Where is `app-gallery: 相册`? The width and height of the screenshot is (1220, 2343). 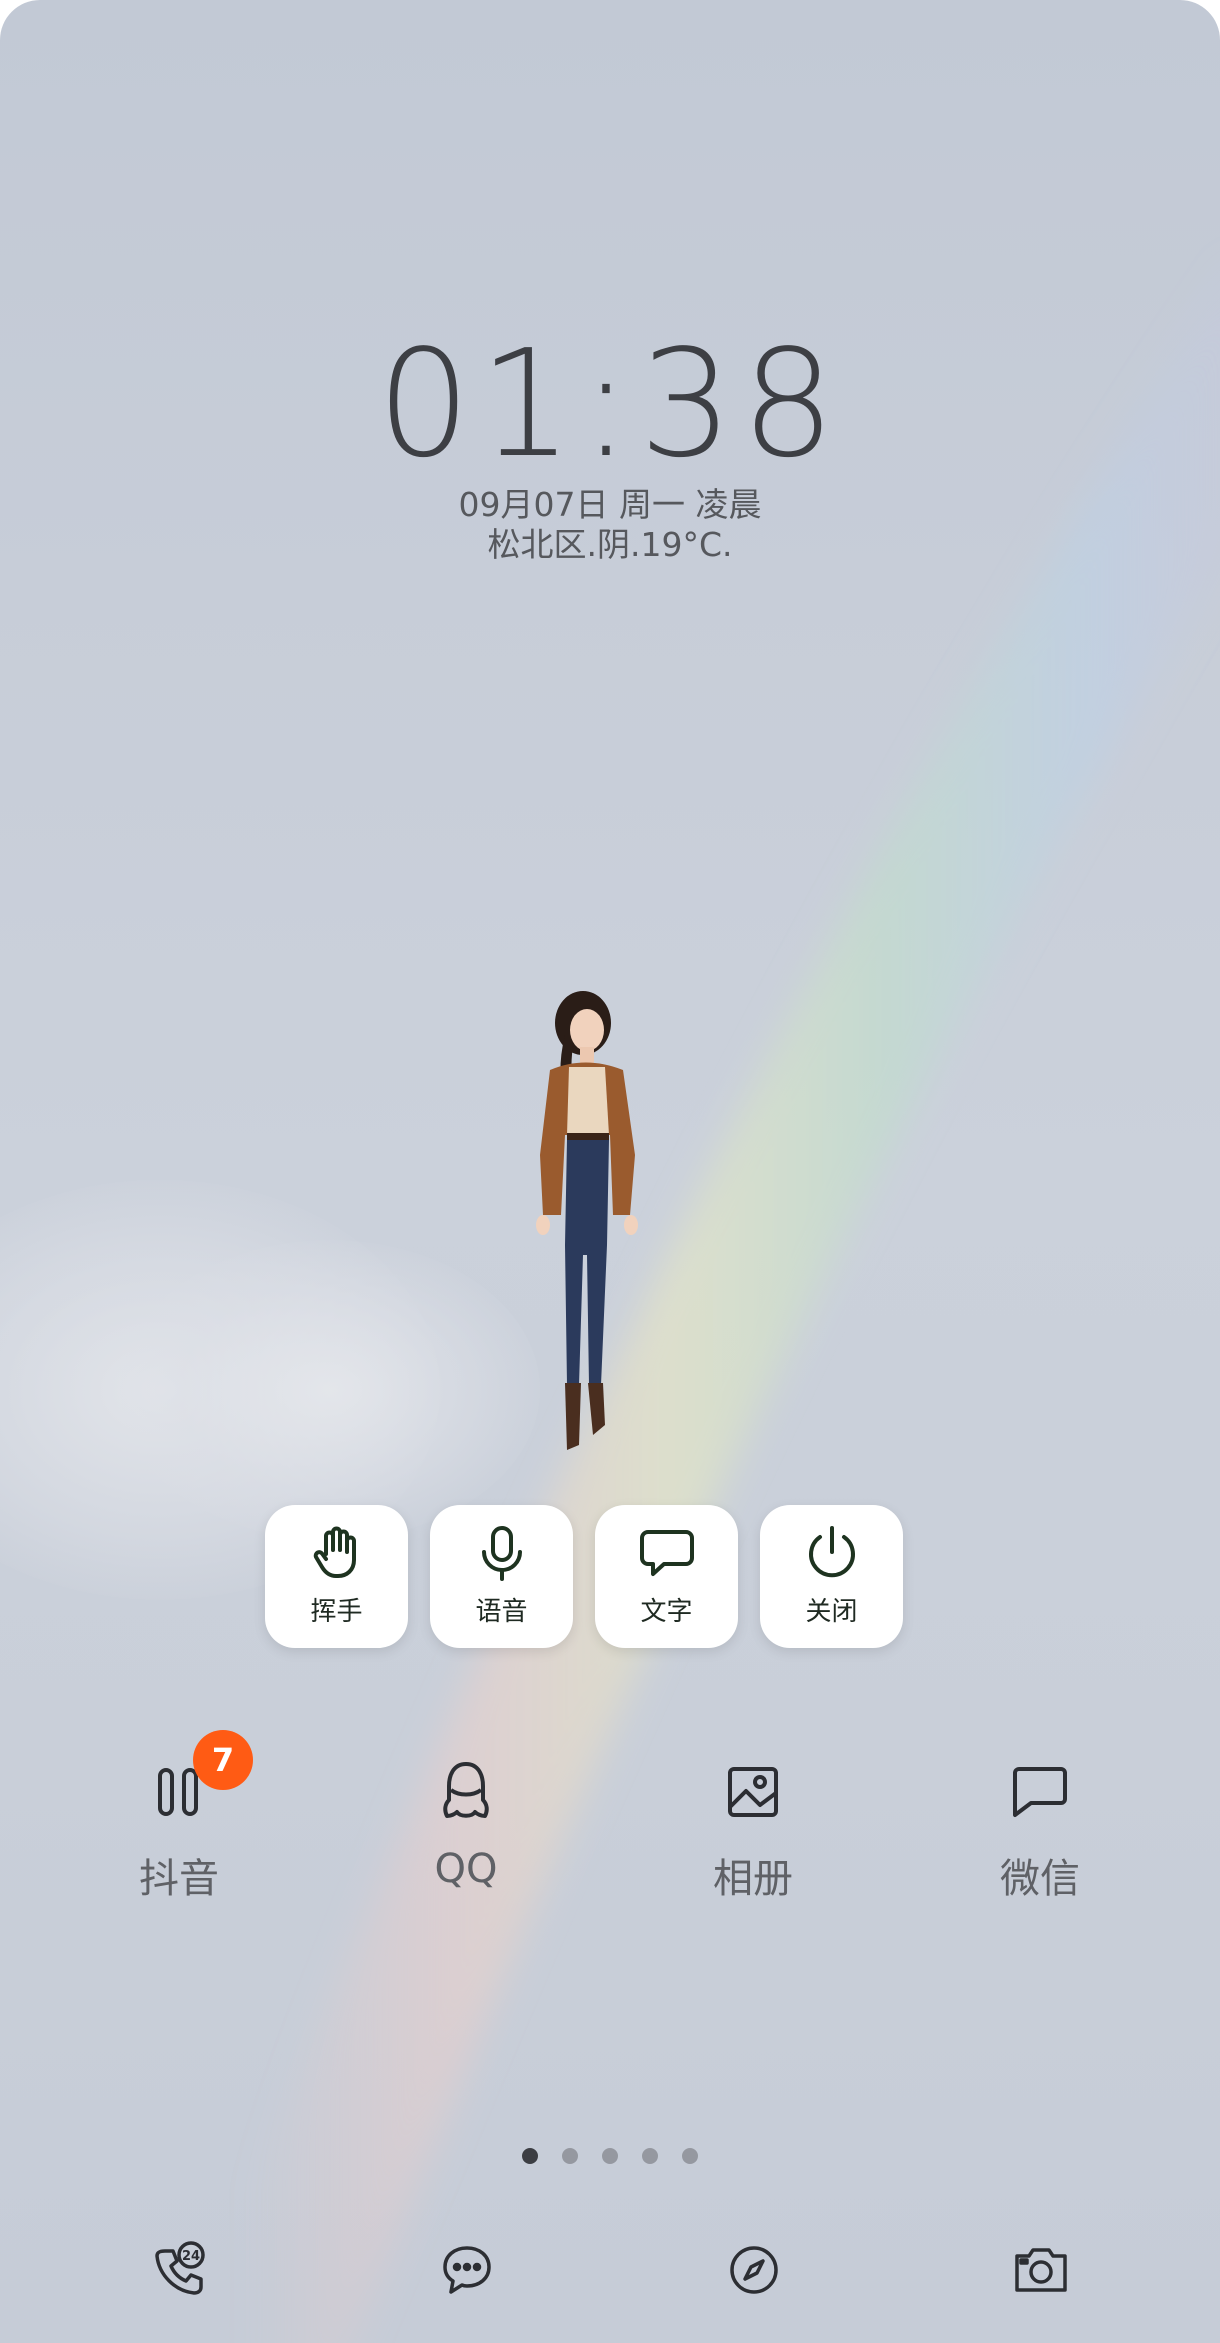 app-gallery: 相册 is located at coordinates (753, 1832).